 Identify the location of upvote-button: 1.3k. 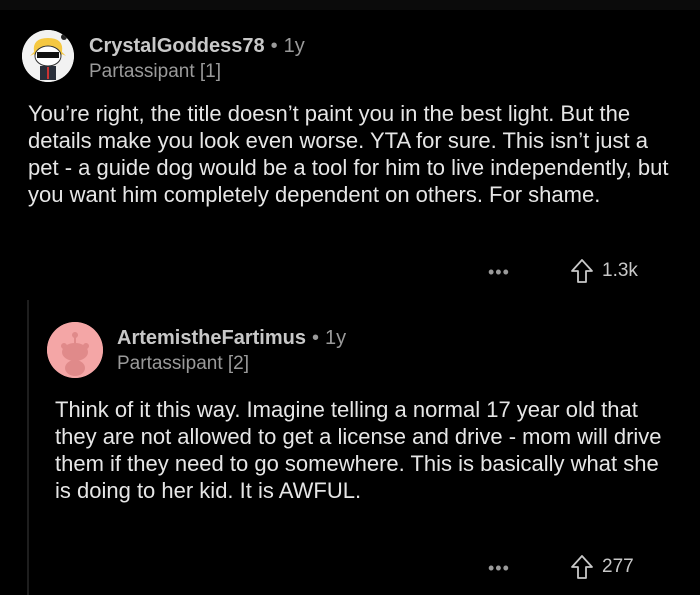
(604, 271).